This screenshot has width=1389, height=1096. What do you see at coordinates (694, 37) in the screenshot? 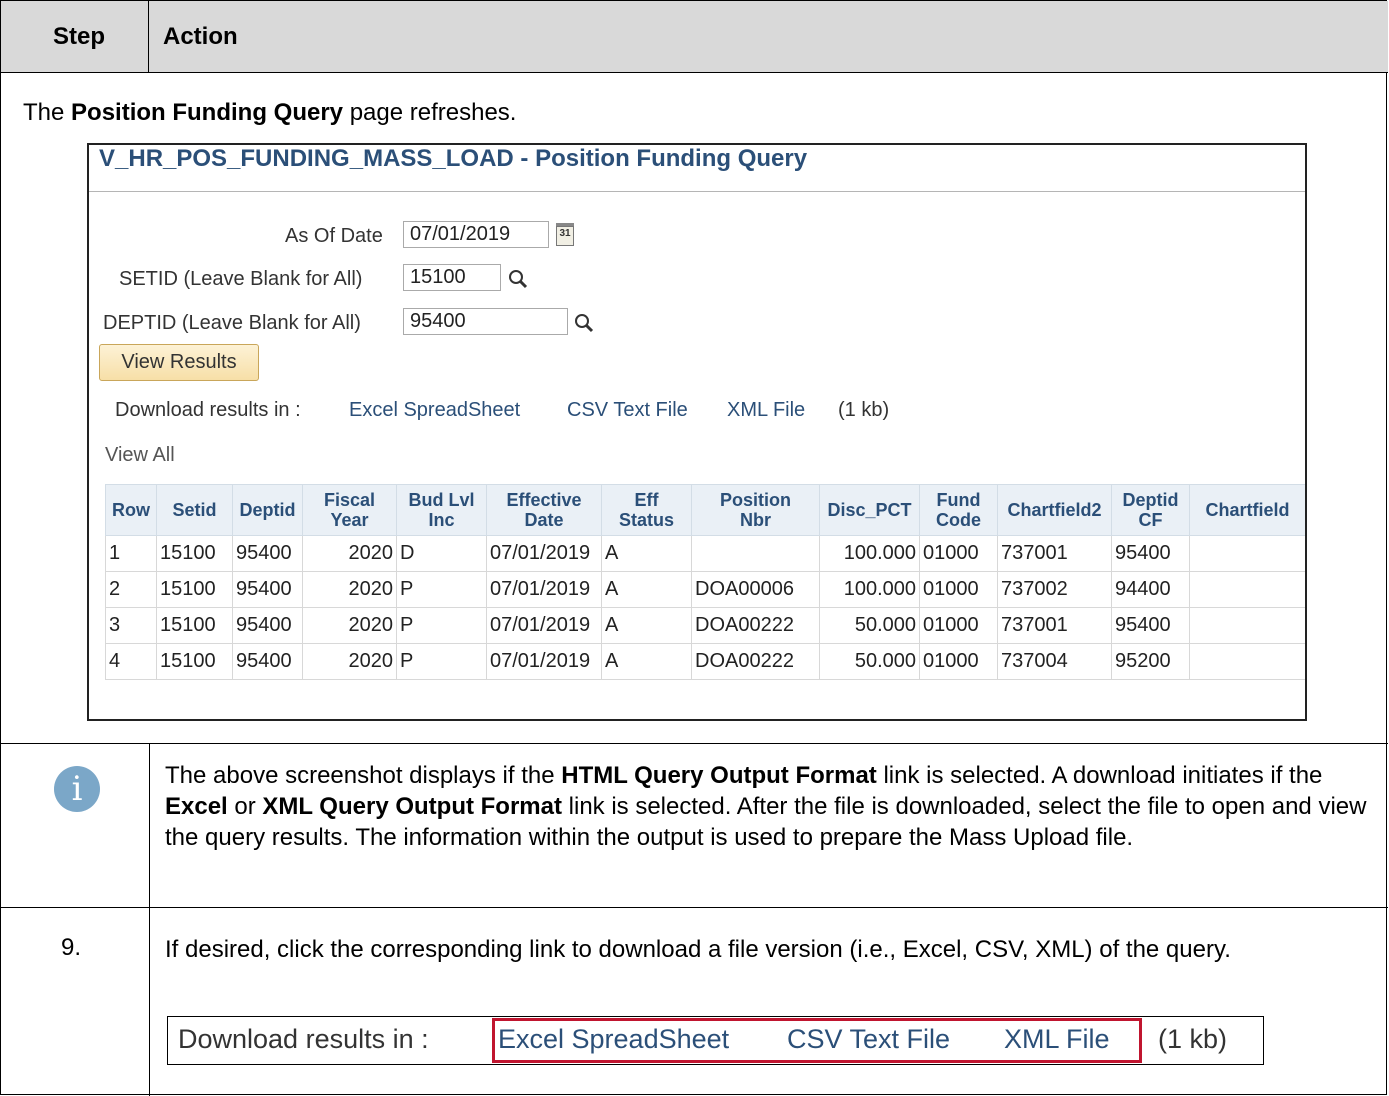
I see `table-header: Step Action` at bounding box center [694, 37].